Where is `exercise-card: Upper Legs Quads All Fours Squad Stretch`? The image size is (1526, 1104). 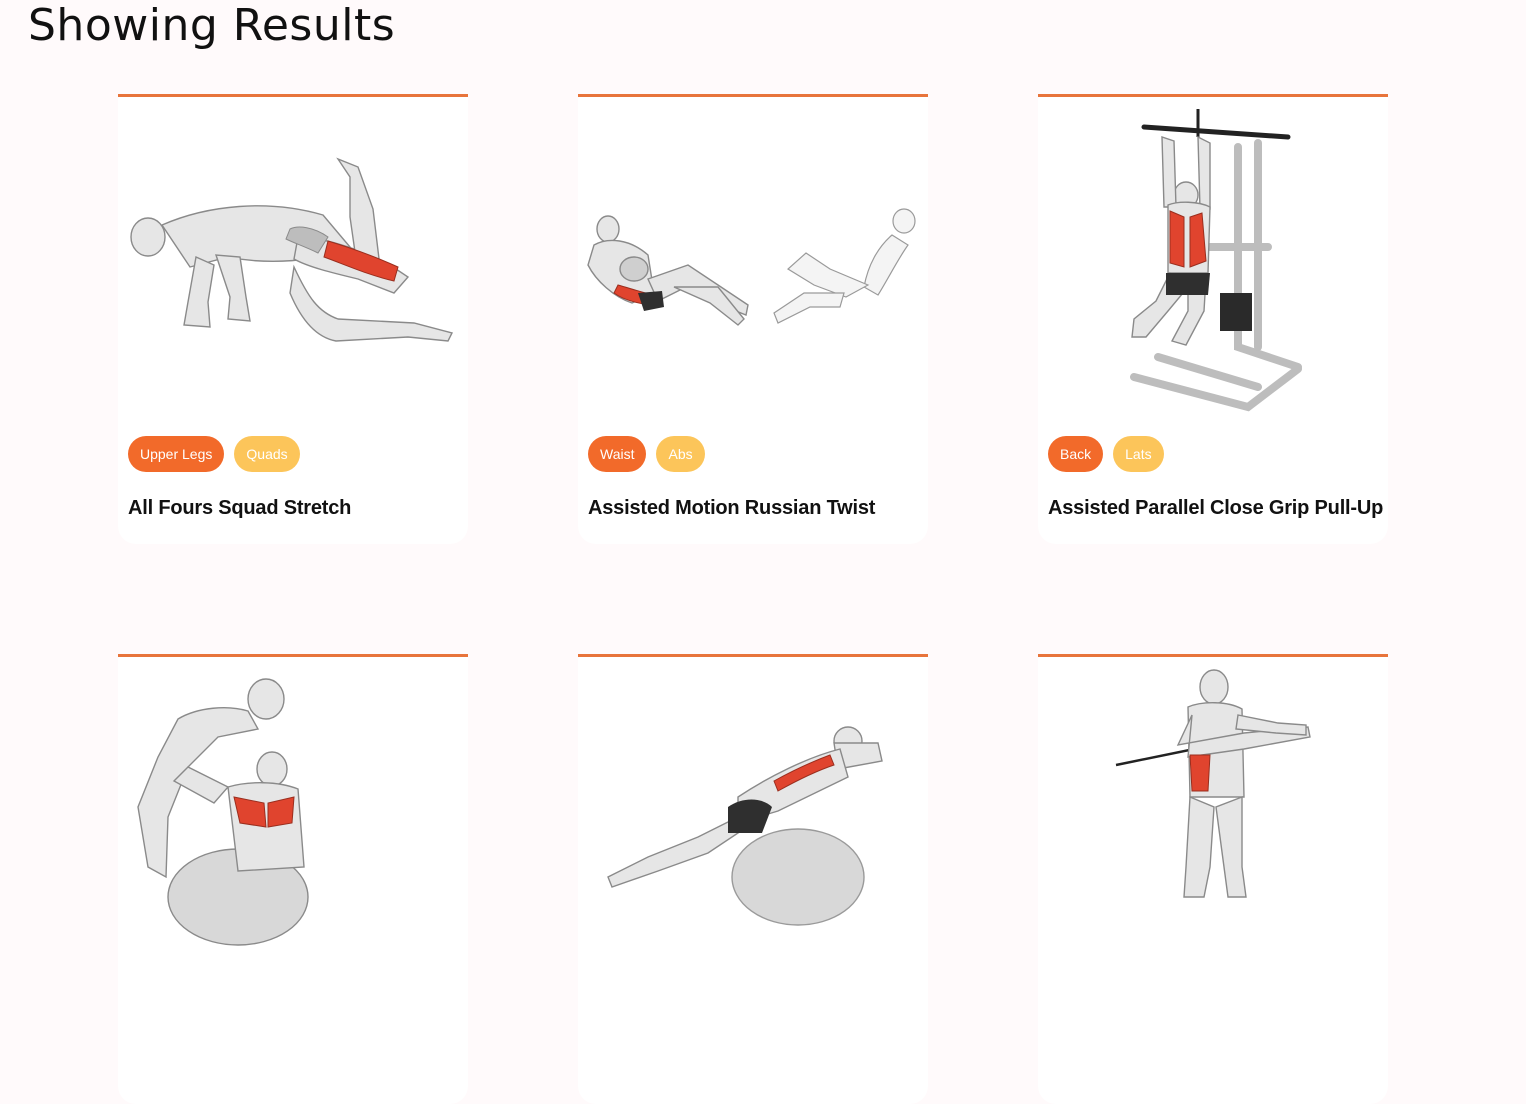 exercise-card: Upper Legs Quads All Fours Squad Stretch is located at coordinates (293, 319).